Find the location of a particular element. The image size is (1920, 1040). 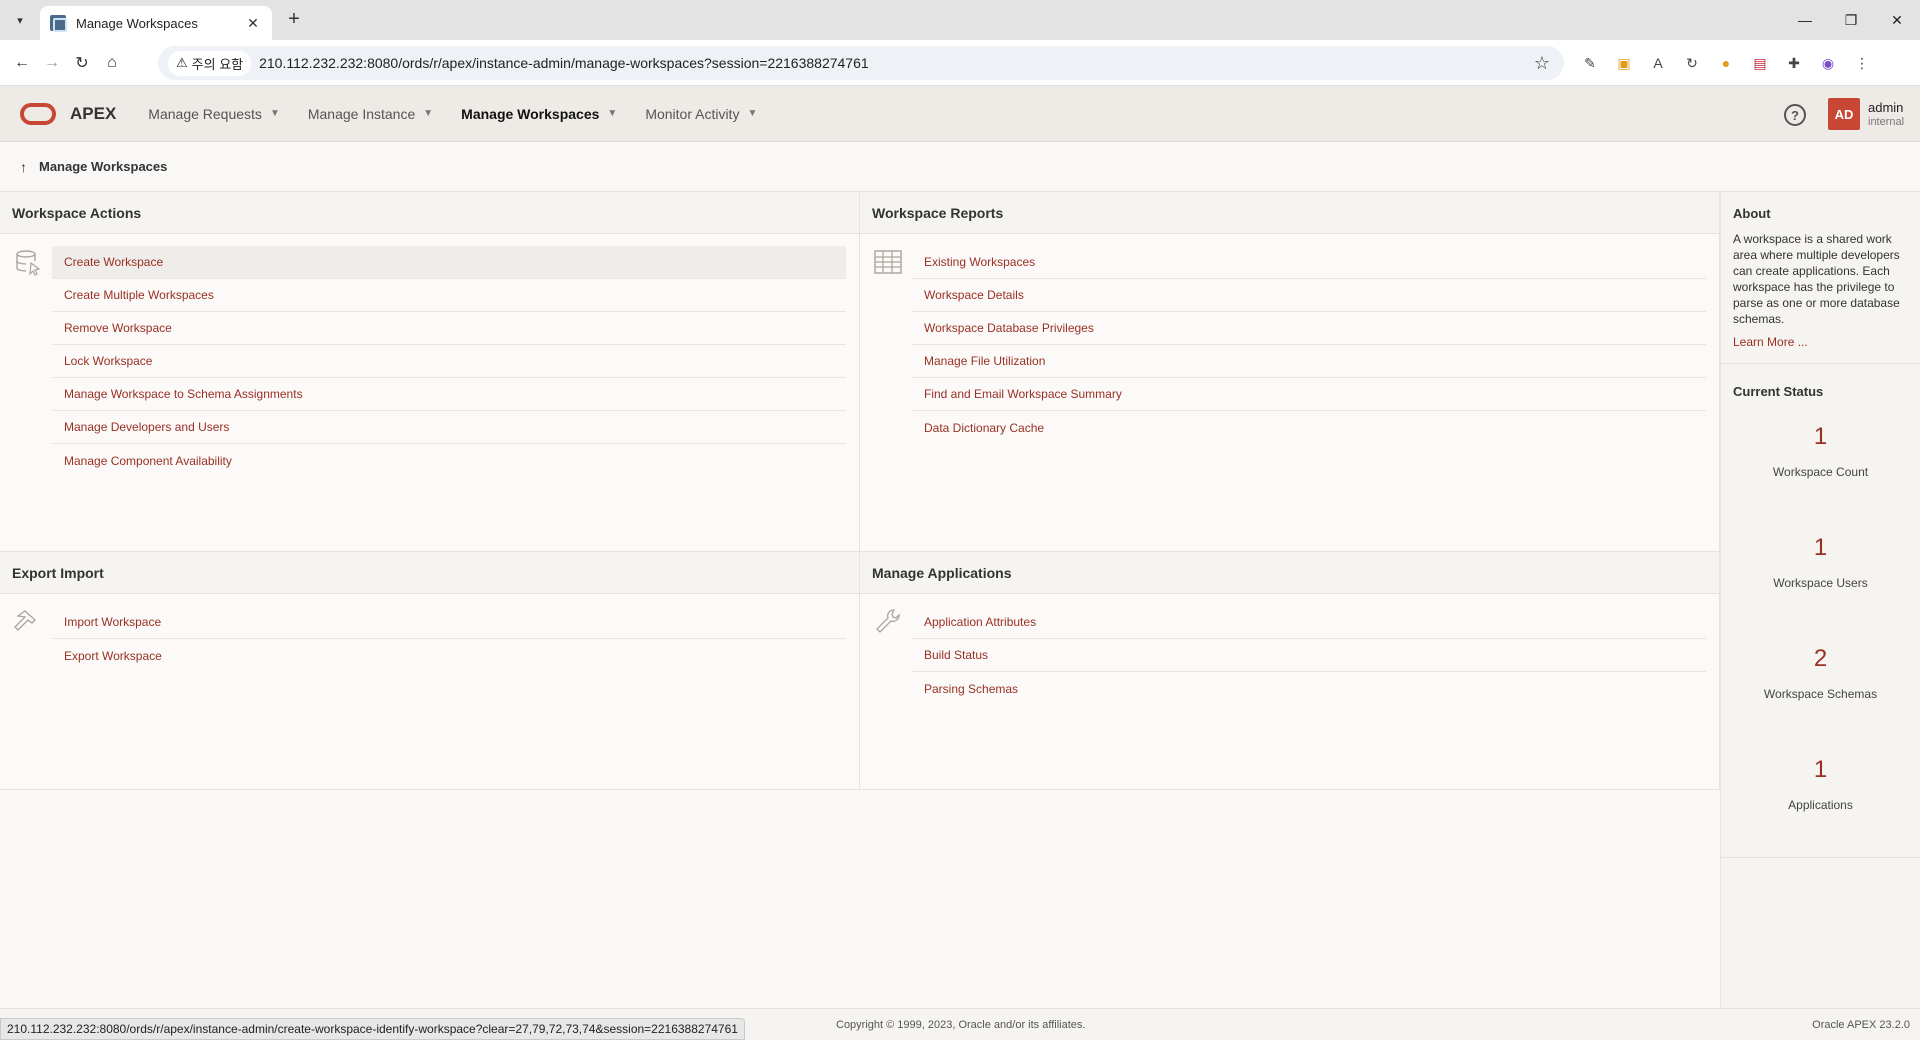

menu-monitor-activity: Monitor Activity ▼ is located at coordinates (701, 114).